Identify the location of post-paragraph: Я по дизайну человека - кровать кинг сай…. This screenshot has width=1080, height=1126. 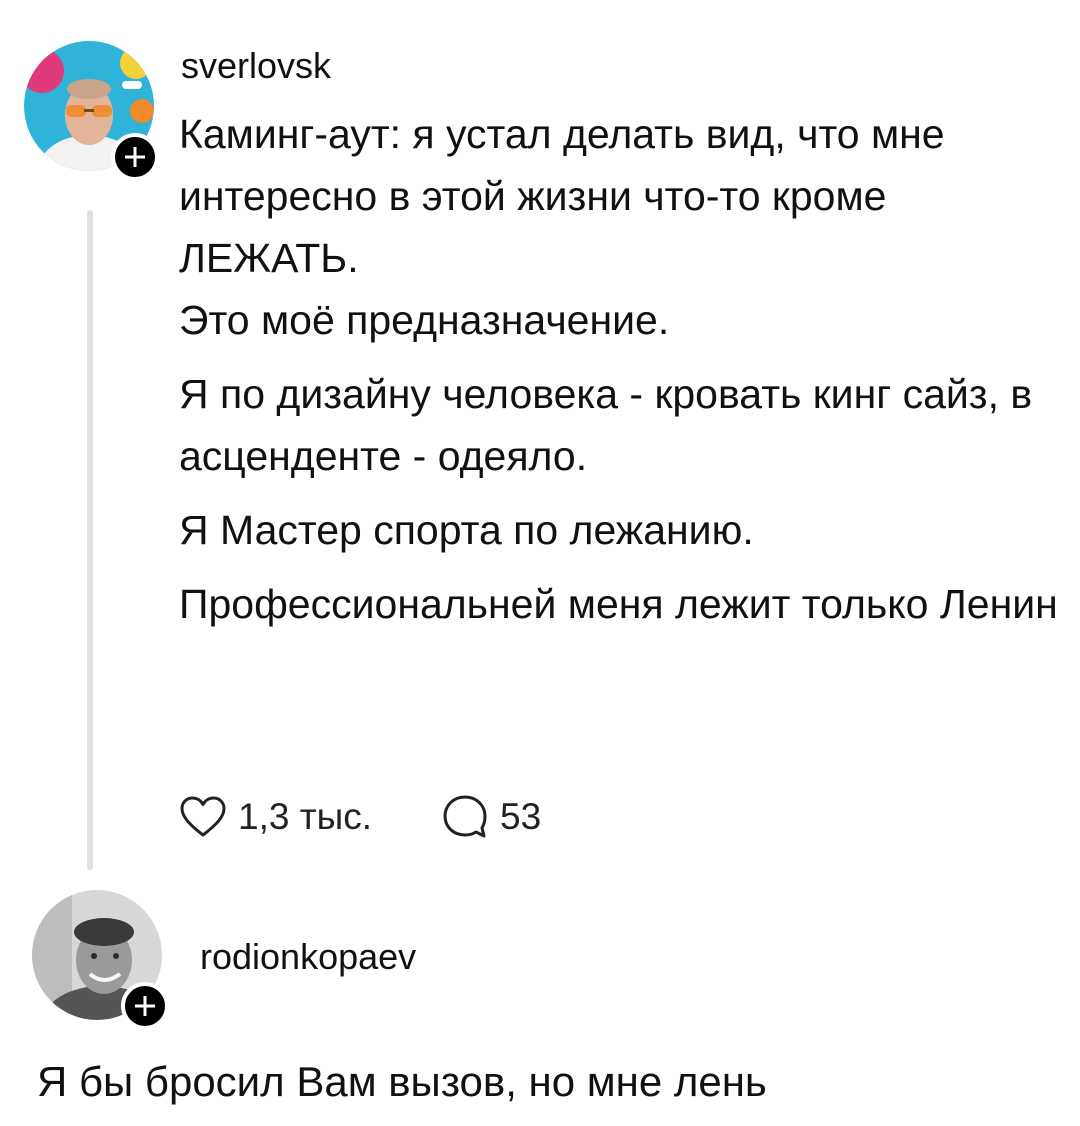
(606, 425).